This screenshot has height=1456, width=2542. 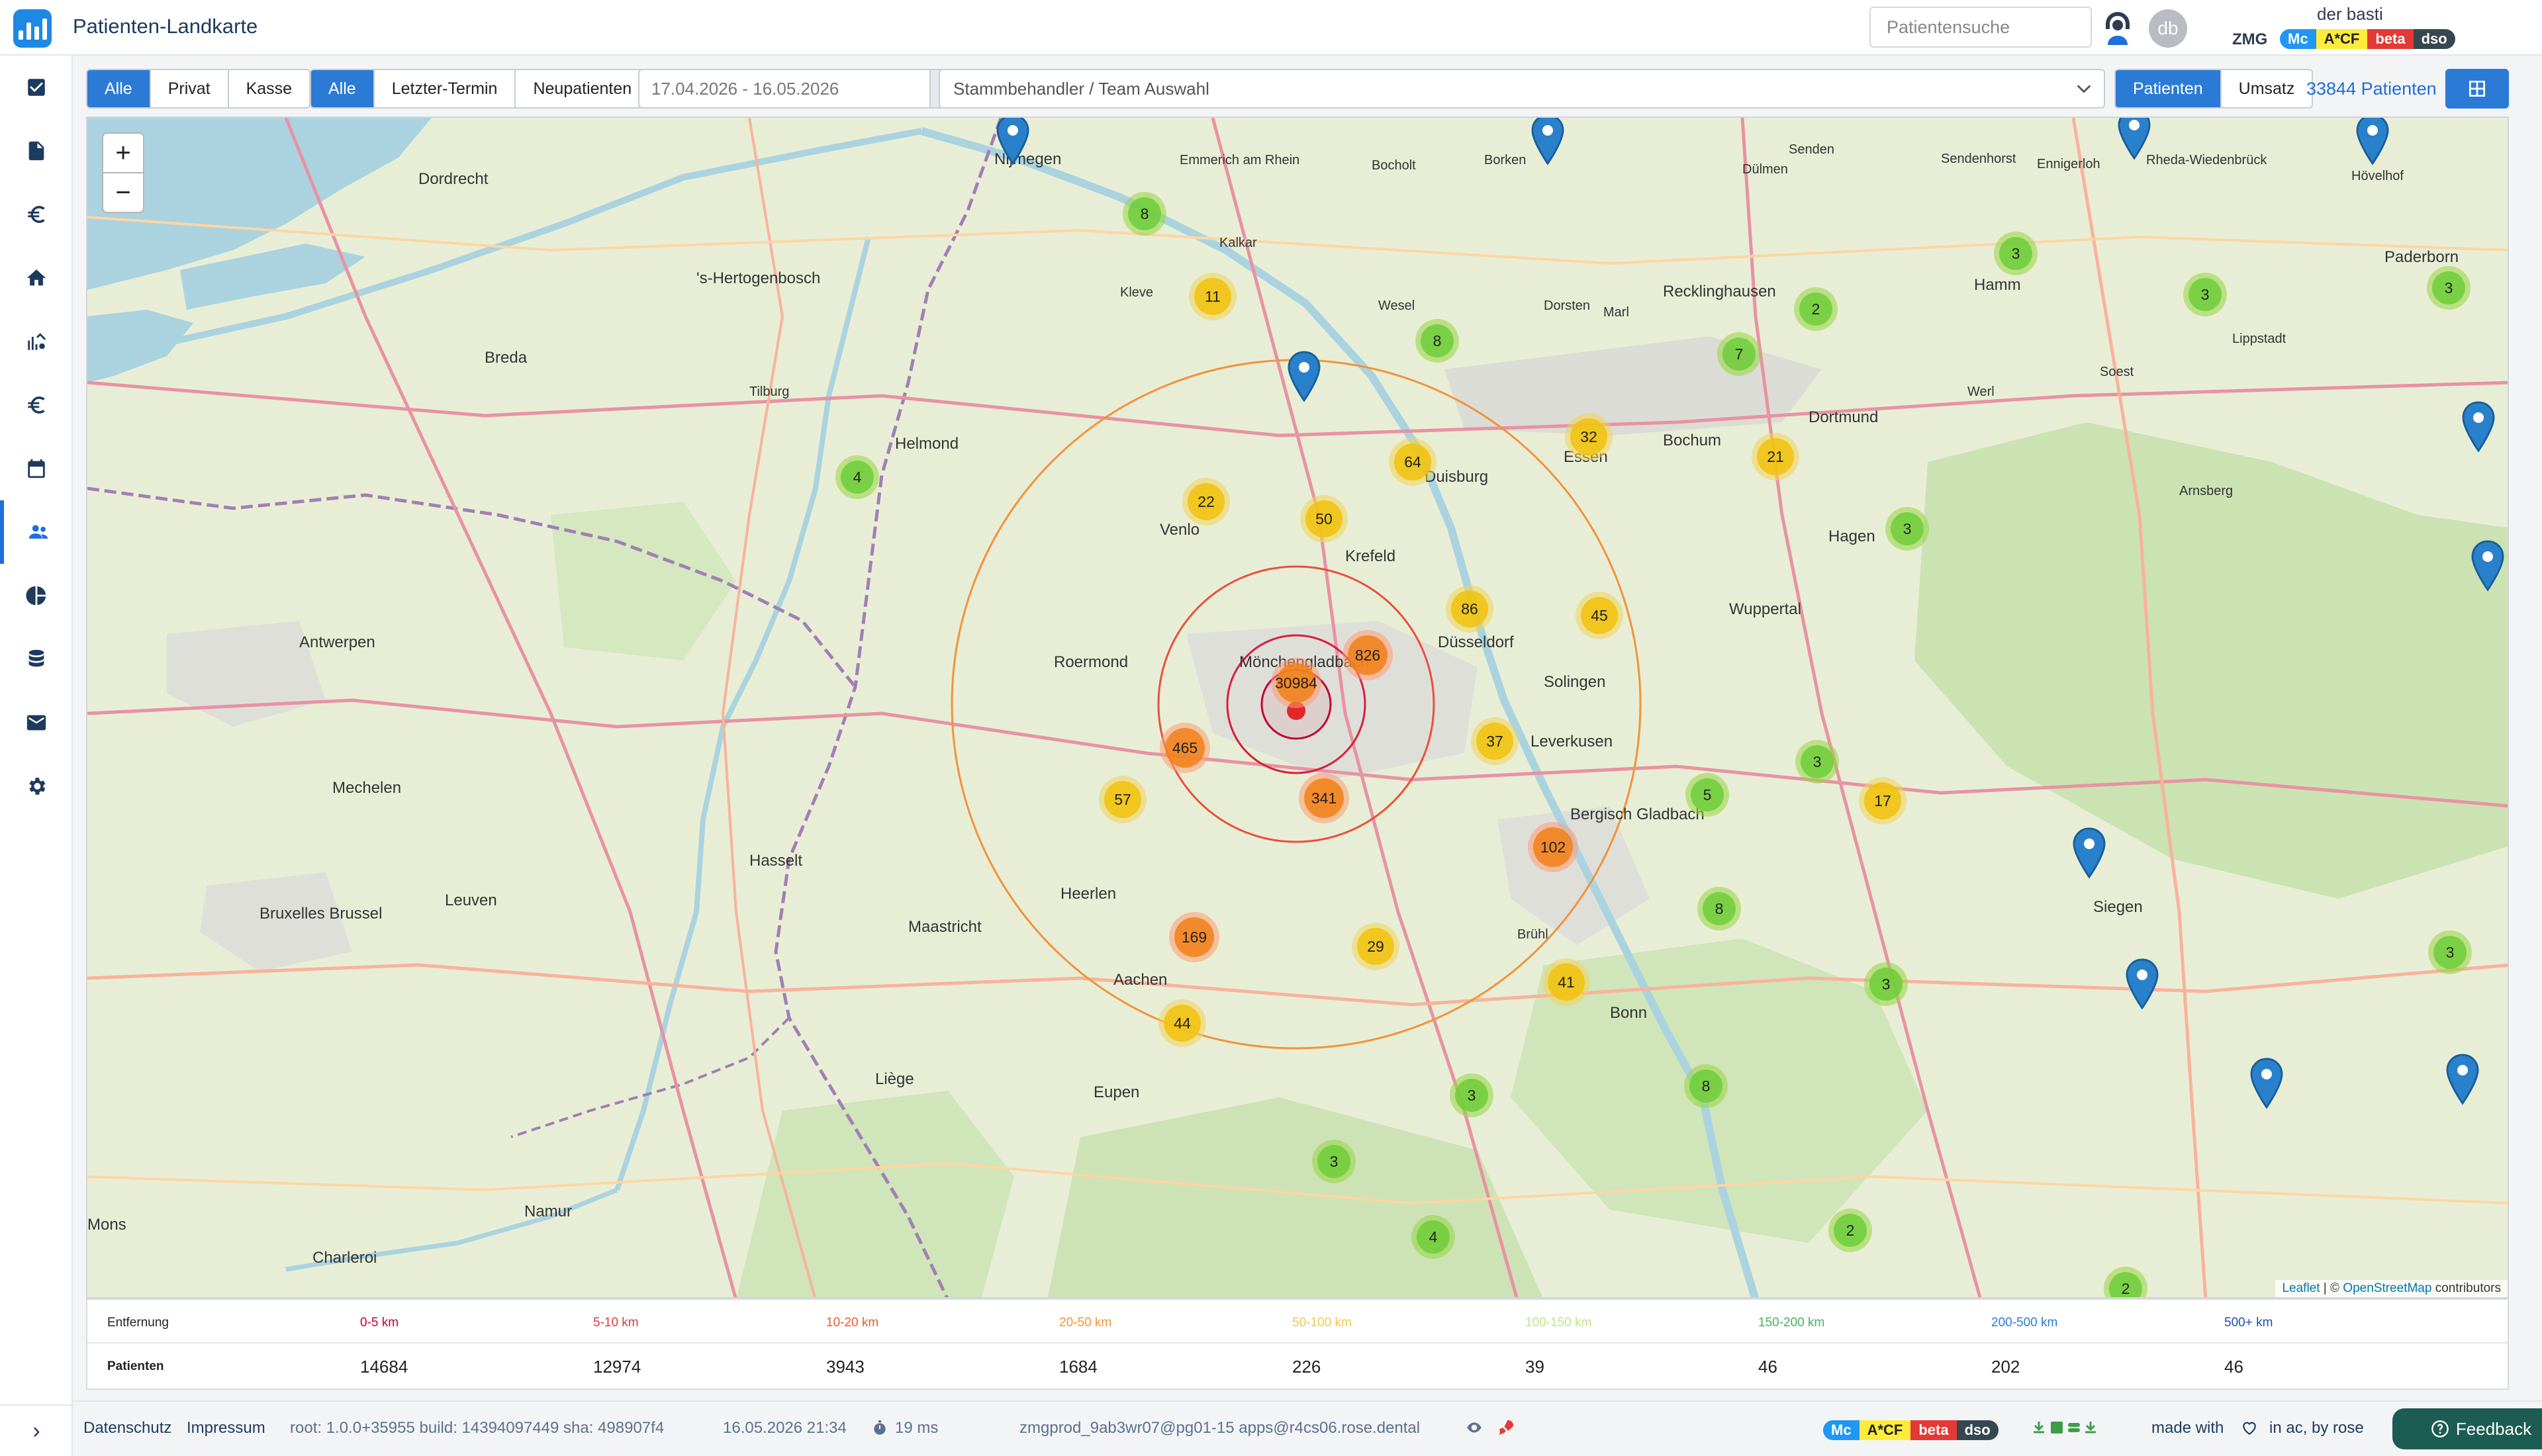 What do you see at coordinates (1185, 748) in the screenshot?
I see `cluster-marker: 465` at bounding box center [1185, 748].